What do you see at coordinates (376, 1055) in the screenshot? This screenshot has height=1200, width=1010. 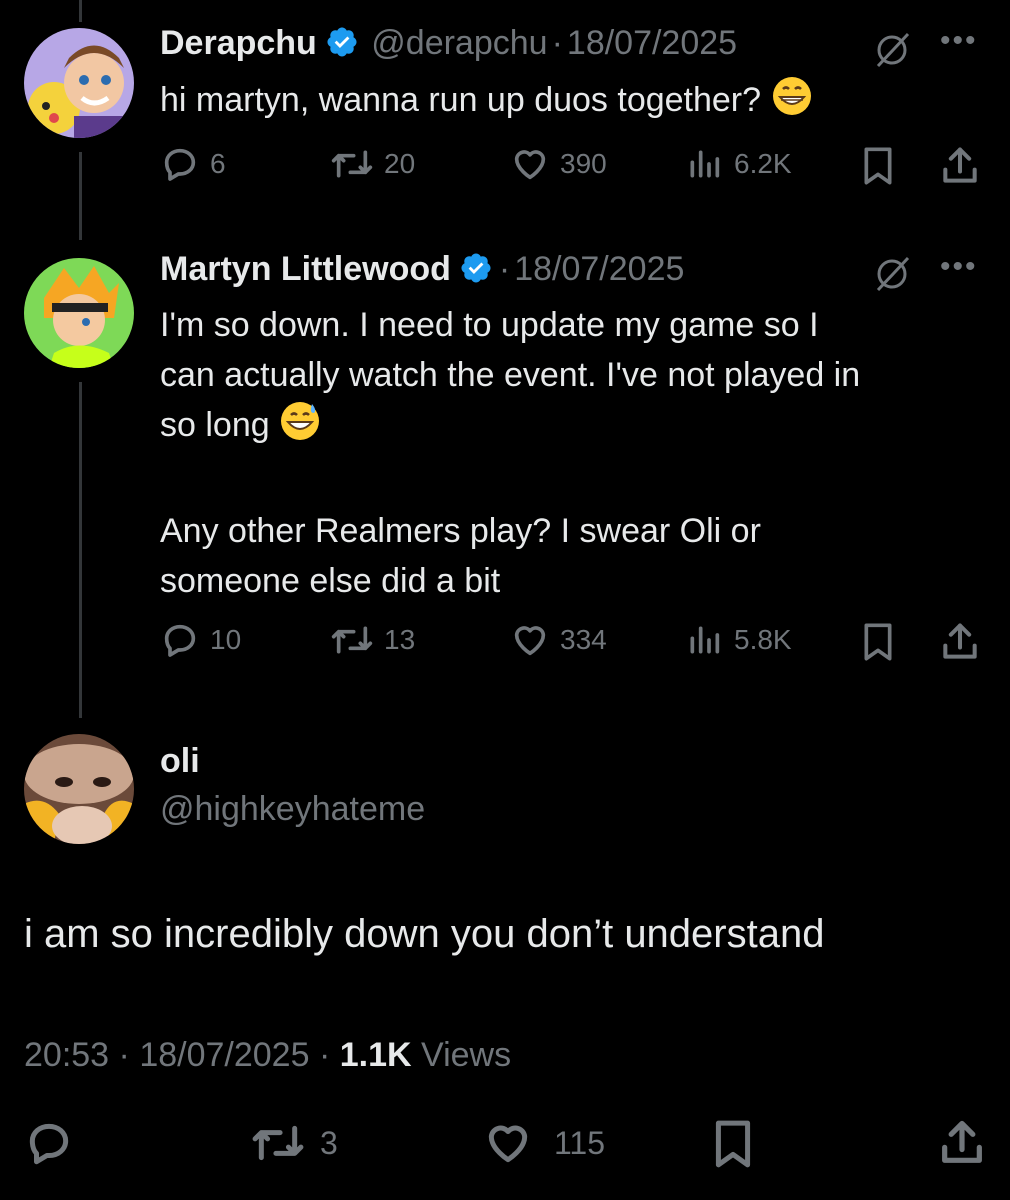 I see `views-count: 1.1K` at bounding box center [376, 1055].